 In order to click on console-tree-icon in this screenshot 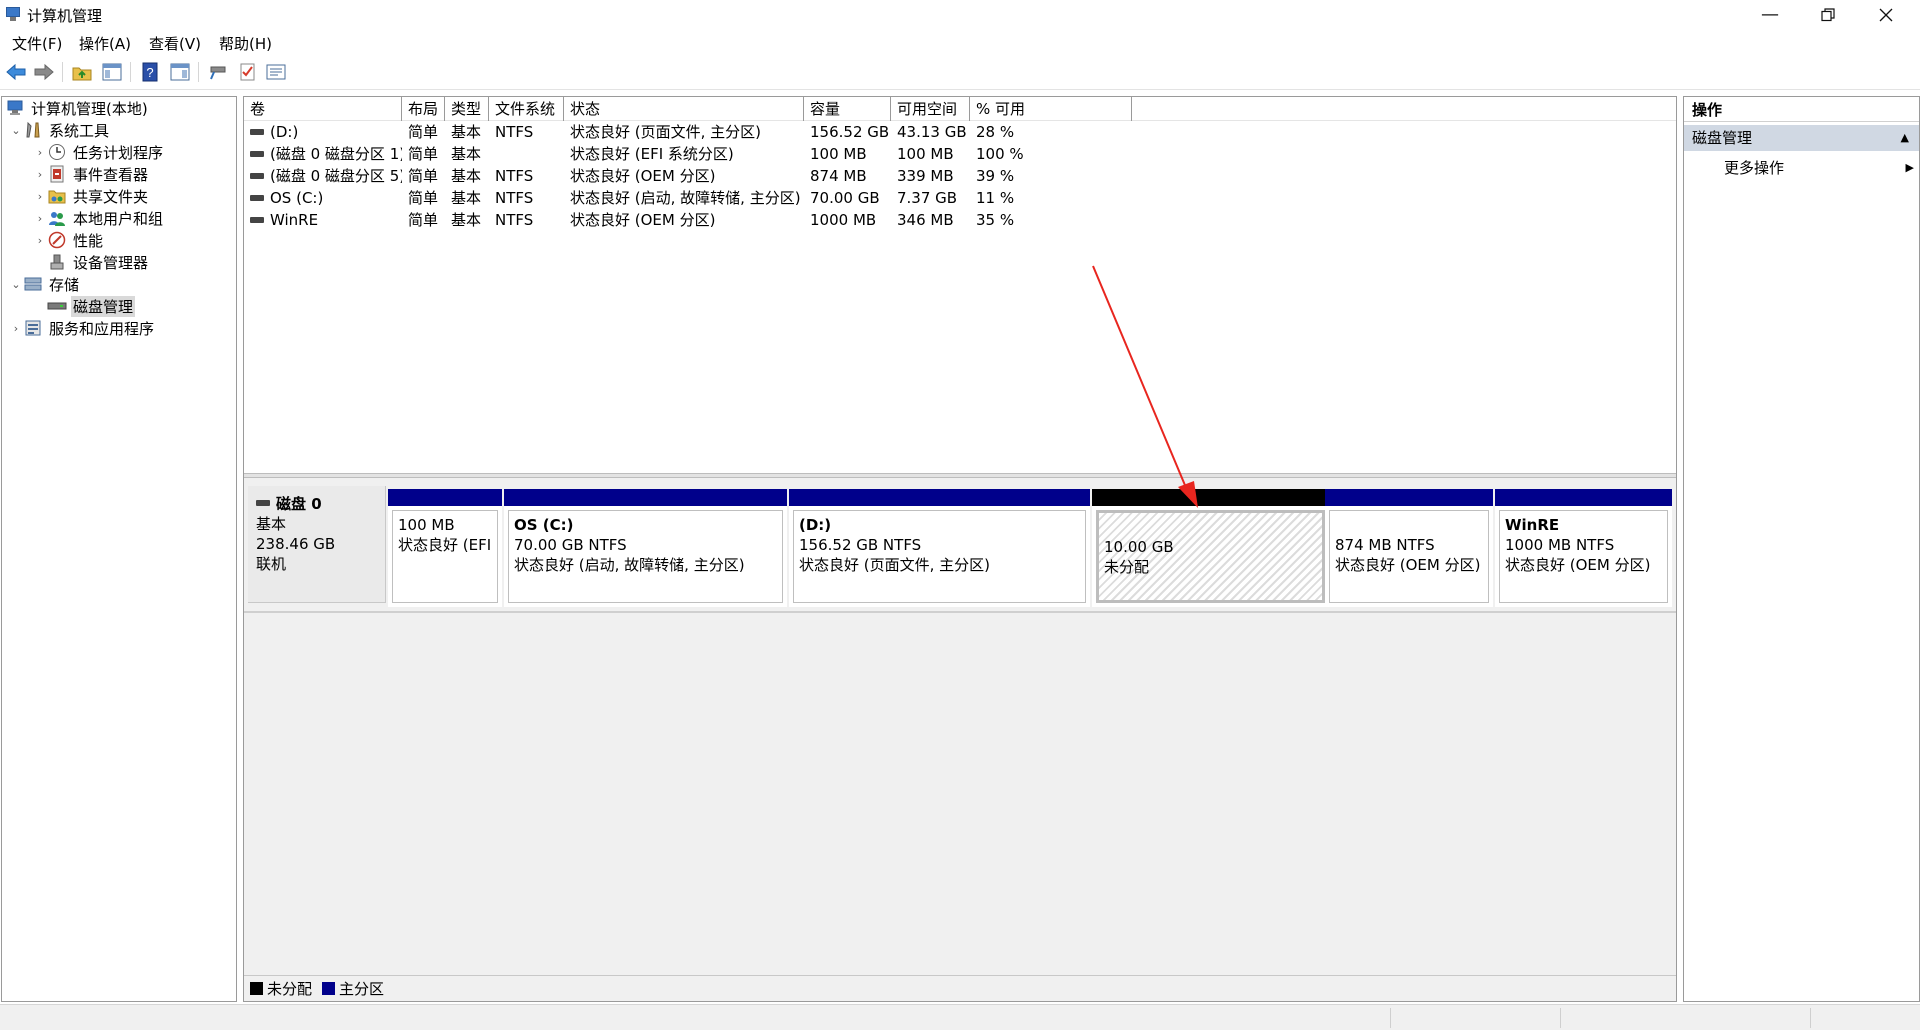, I will do `click(112, 72)`.